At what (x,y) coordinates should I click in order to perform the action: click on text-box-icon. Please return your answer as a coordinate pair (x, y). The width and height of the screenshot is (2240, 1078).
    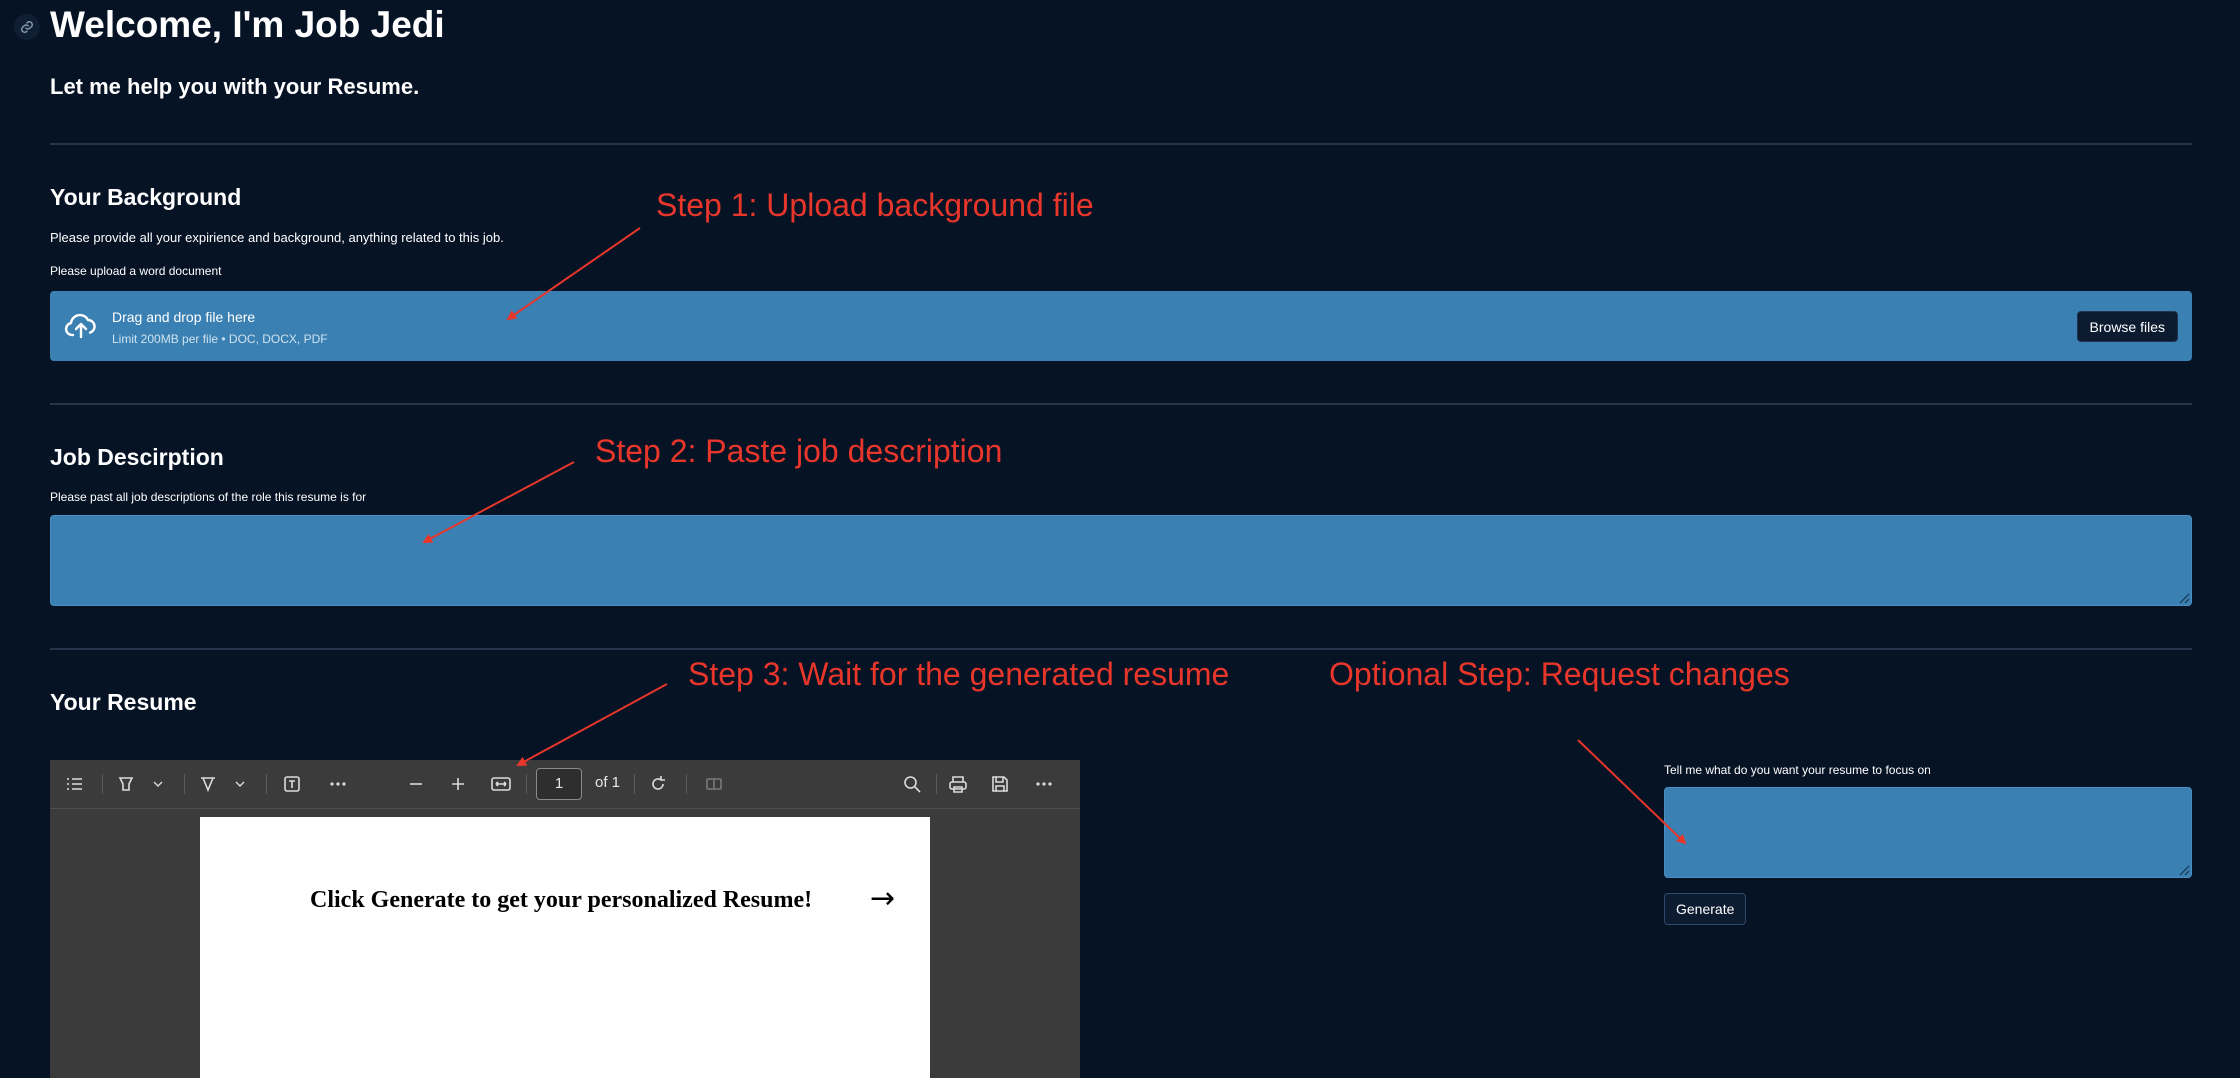
    Looking at the image, I should click on (292, 787).